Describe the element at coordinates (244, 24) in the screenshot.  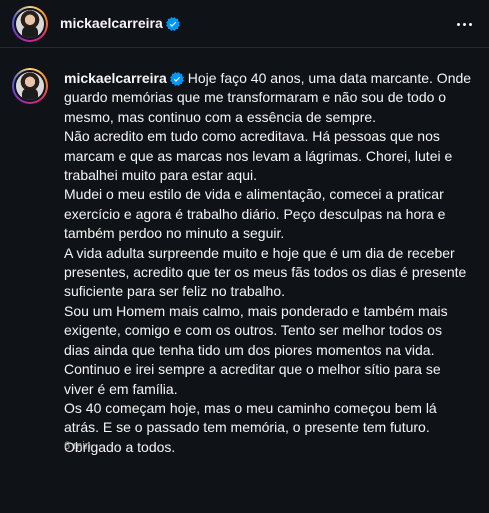
I see `post-header: mickaelcarreira` at that location.